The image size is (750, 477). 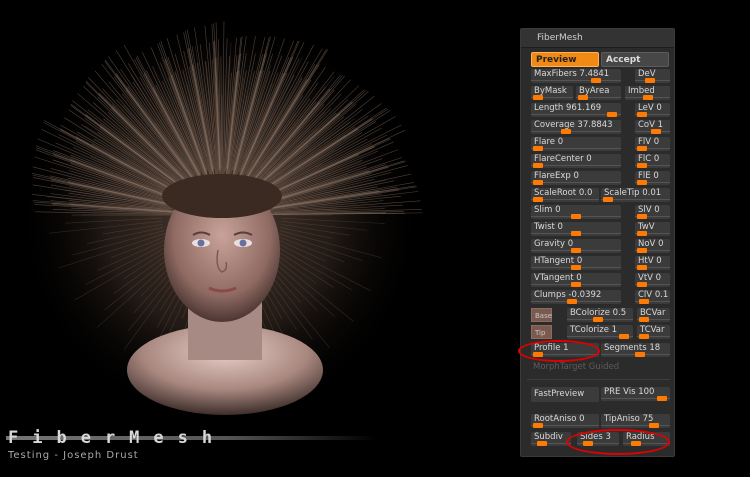 What do you see at coordinates (600, 332) in the screenshot?
I see `tcolorize-slider: TColorize 1` at bounding box center [600, 332].